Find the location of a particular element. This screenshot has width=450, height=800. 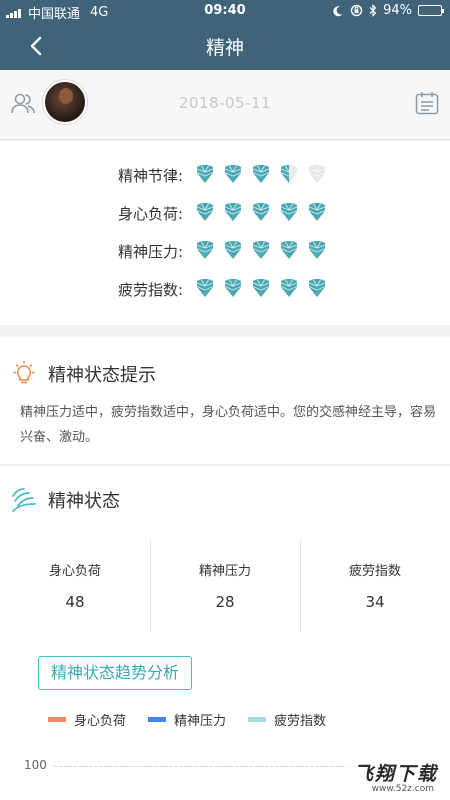

metric-label: 精神压力 is located at coordinates (224, 571).